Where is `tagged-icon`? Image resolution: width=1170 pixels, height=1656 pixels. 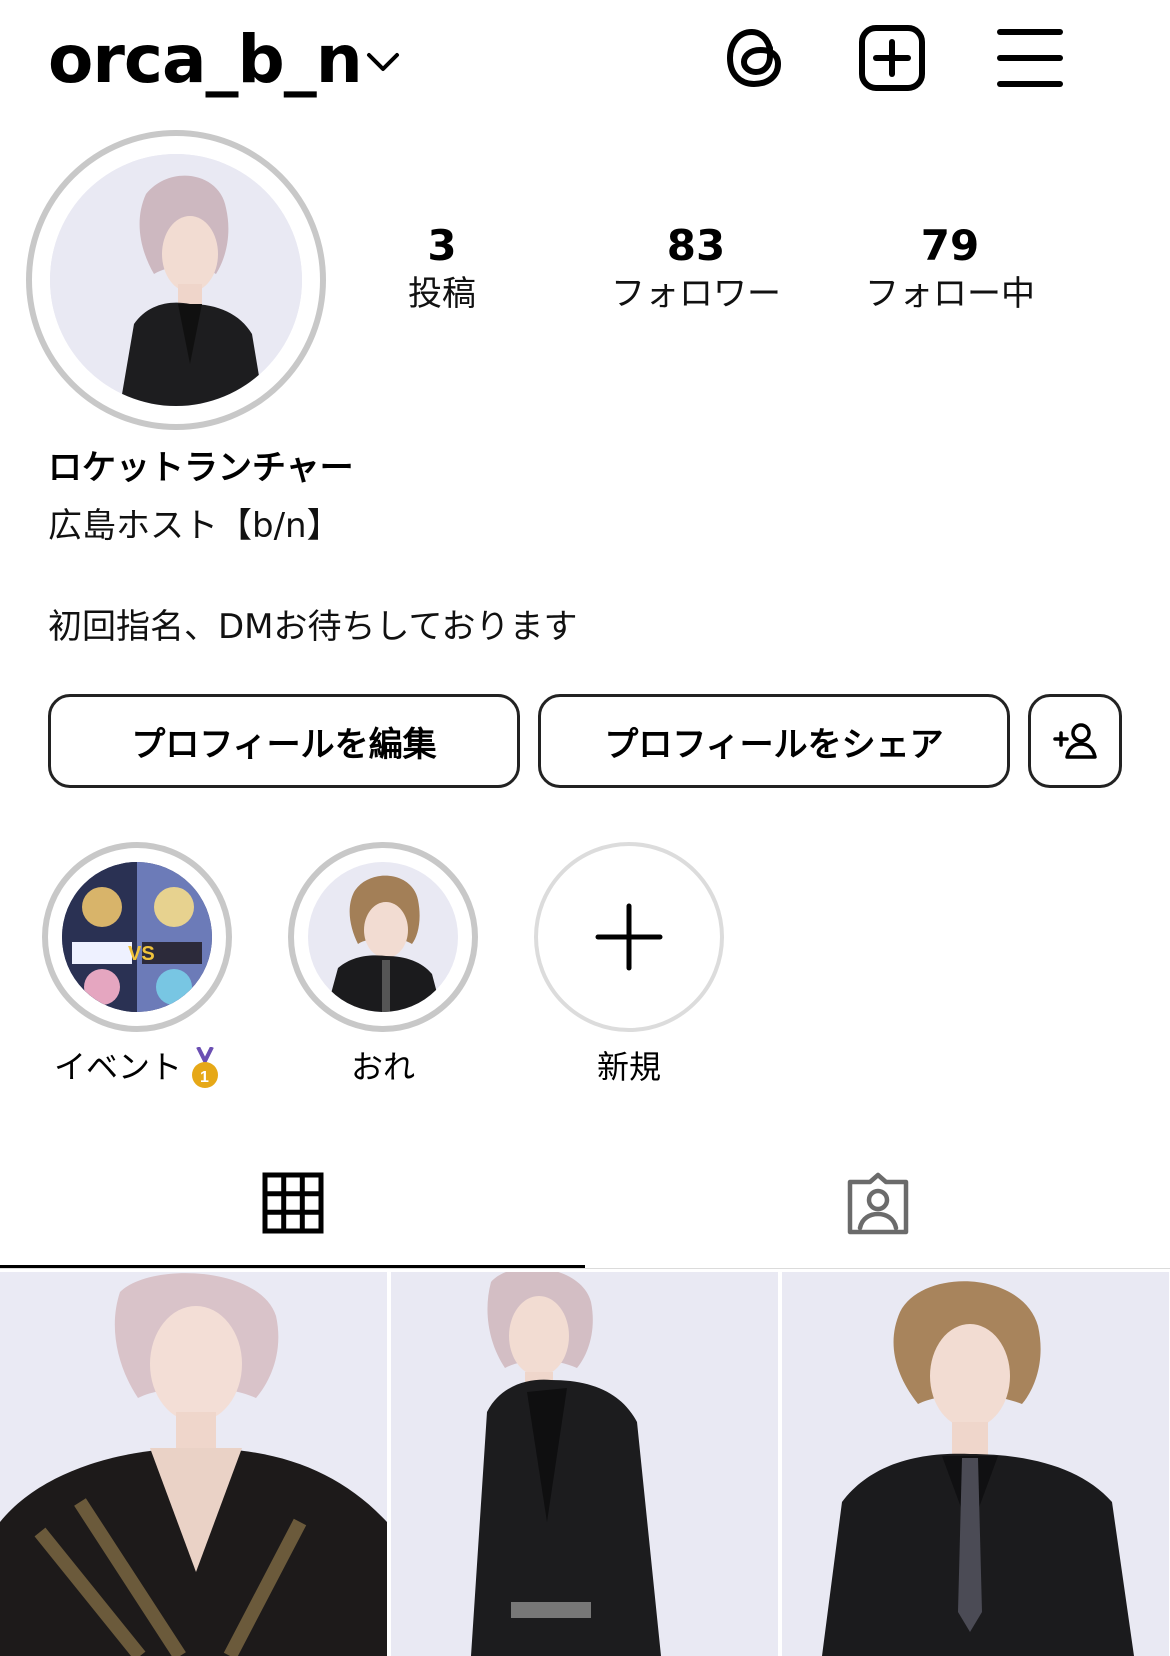 tagged-icon is located at coordinates (877, 1203).